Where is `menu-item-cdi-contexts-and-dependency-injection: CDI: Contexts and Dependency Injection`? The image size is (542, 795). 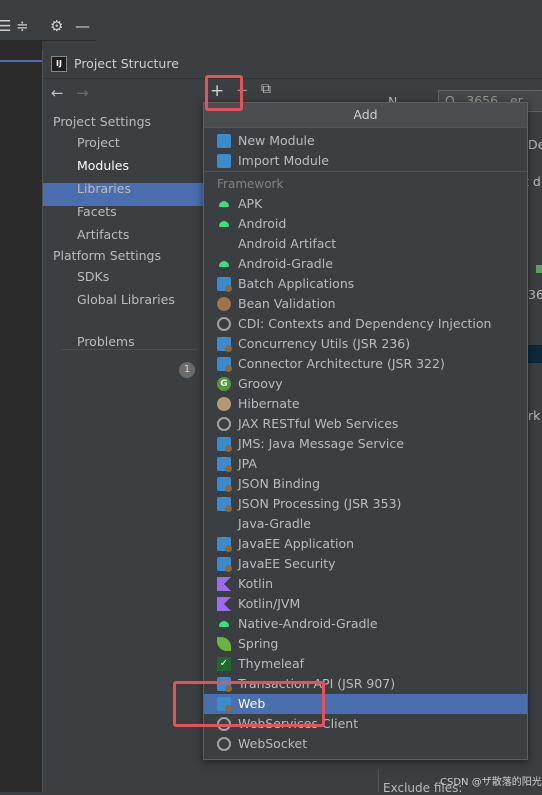 menu-item-cdi-contexts-and-dependency-injection: CDI: Contexts and Dependency Injection is located at coordinates (365, 324).